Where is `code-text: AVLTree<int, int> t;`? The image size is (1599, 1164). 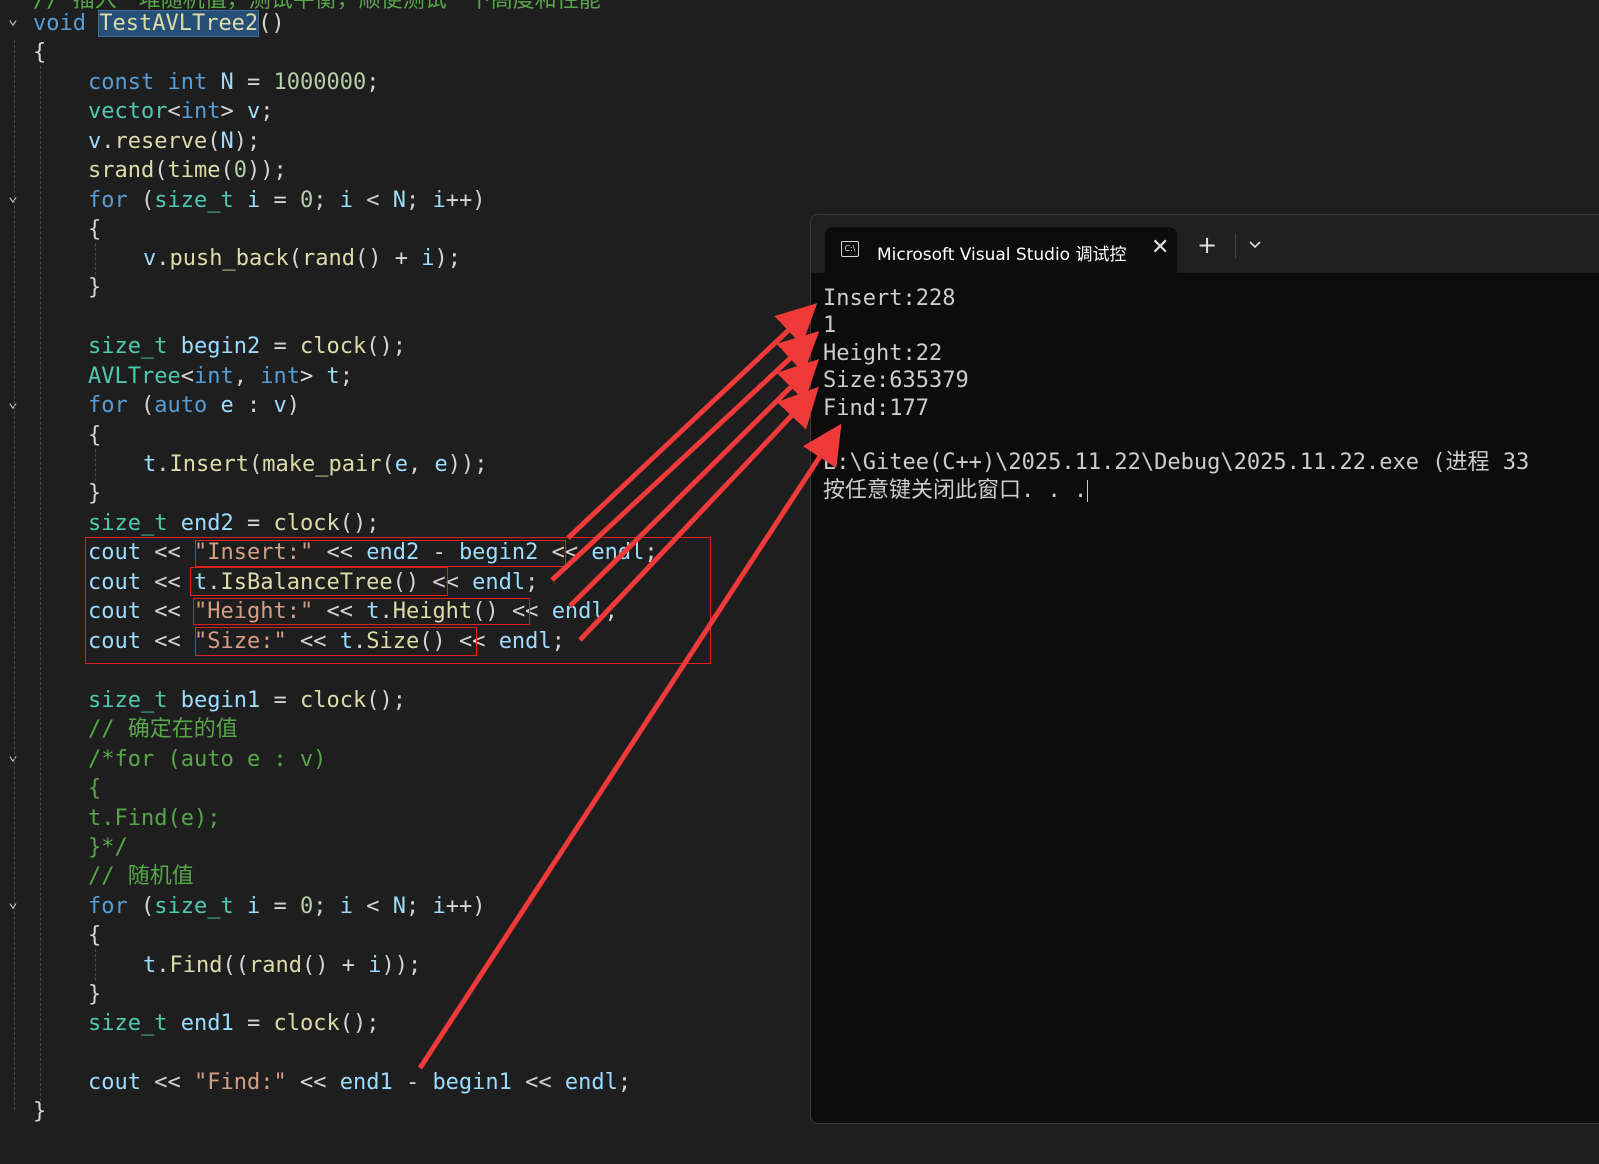
code-text: AVLTree<int, int> t; is located at coordinates (220, 376).